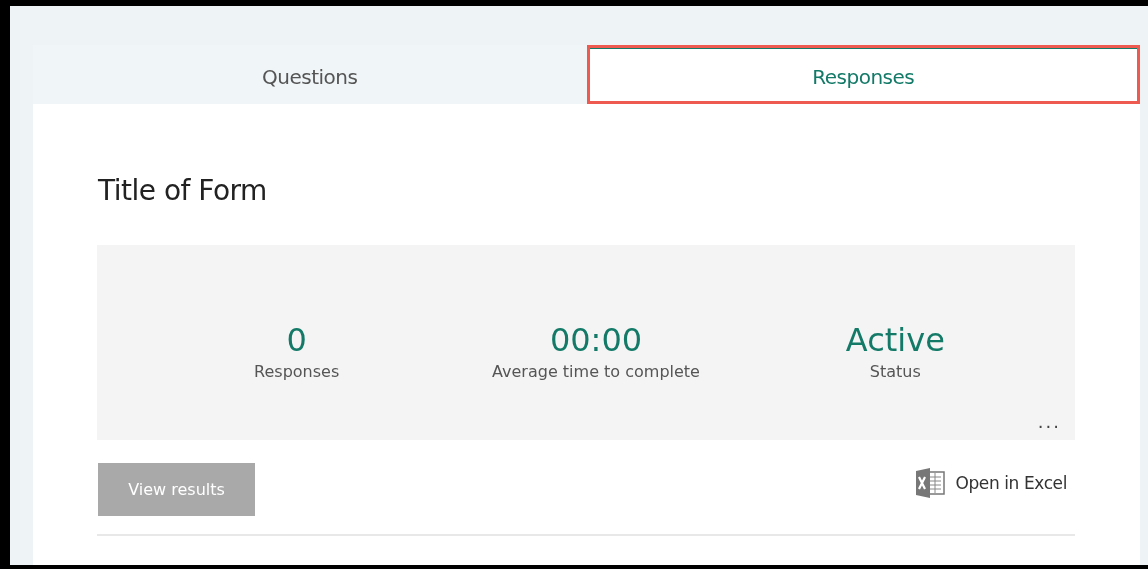 The width and height of the screenshot is (1148, 569). I want to click on stat-label: Status, so click(895, 371).